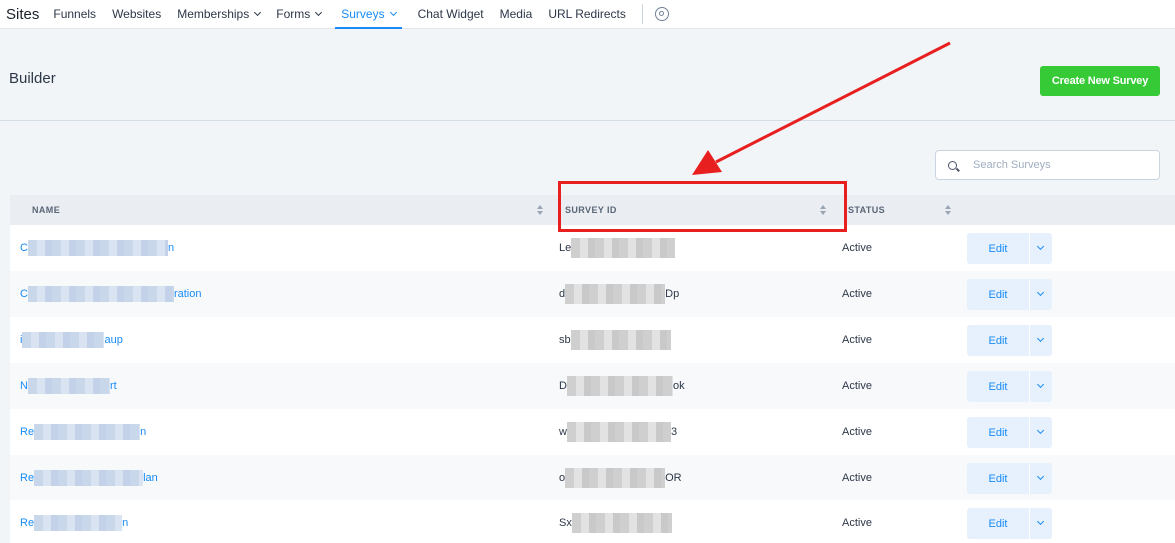 This screenshot has width=1175, height=543. Describe the element at coordinates (187, 294) in the screenshot. I see `name-end: ration` at that location.